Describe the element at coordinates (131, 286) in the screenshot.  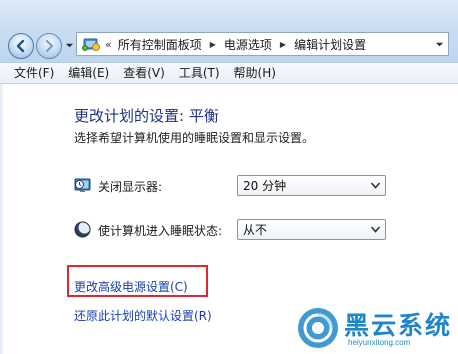
I see `advanced-power-settings-link: 更改高级电源设置(C)` at that location.